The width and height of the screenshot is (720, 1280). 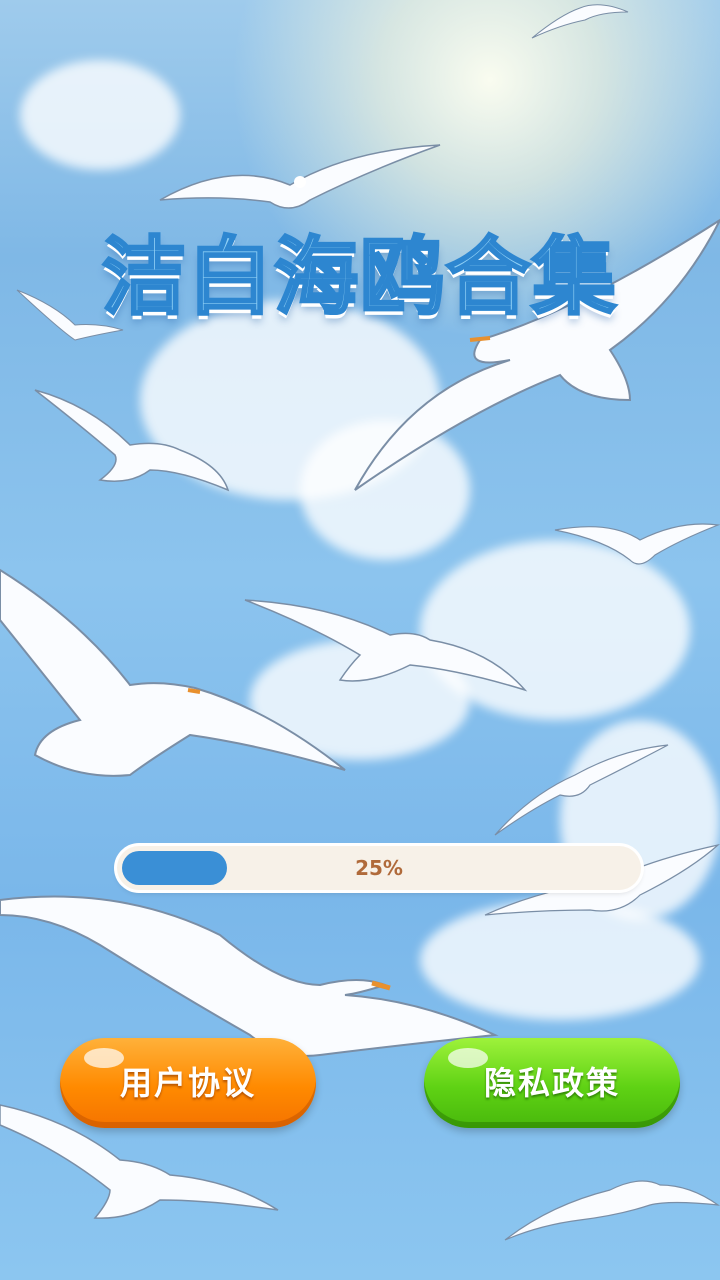 I want to click on privacy-policy-label: 隐私政策, so click(x=551, y=1083).